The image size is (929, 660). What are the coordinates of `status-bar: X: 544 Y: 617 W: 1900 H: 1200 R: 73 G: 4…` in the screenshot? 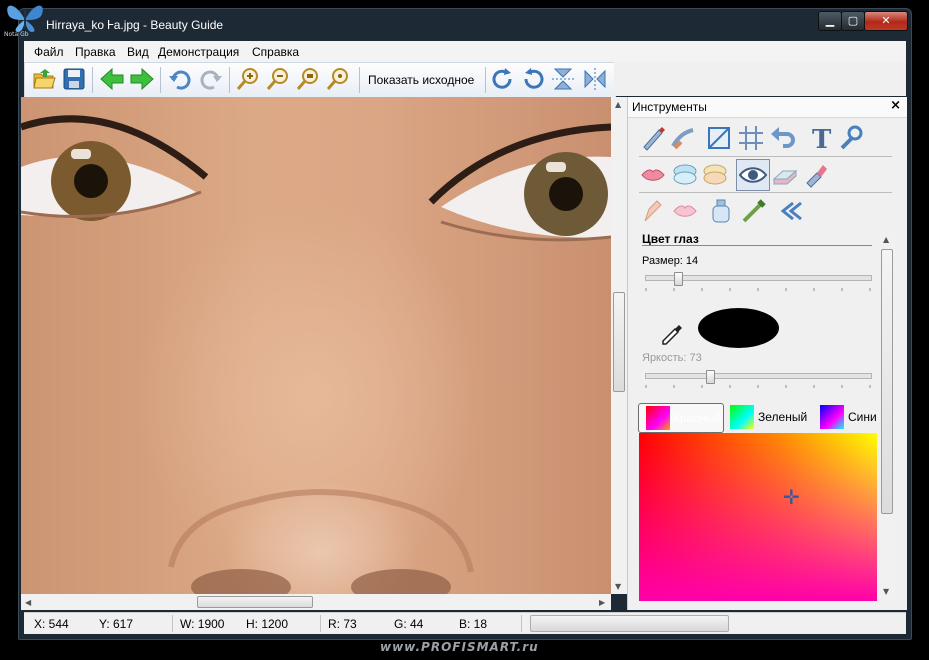 It's located at (465, 623).